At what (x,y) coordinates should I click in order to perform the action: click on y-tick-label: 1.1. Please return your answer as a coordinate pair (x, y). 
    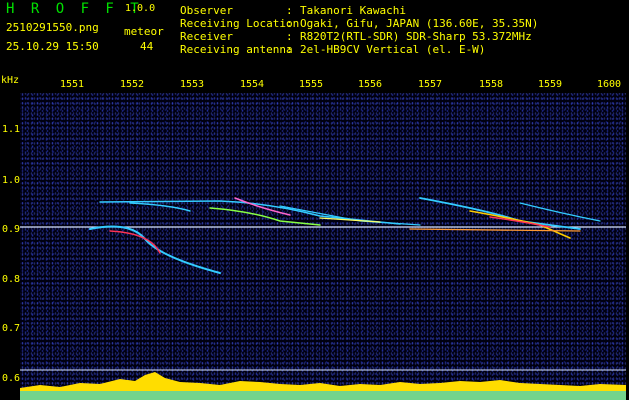
    Looking at the image, I should click on (11, 129).